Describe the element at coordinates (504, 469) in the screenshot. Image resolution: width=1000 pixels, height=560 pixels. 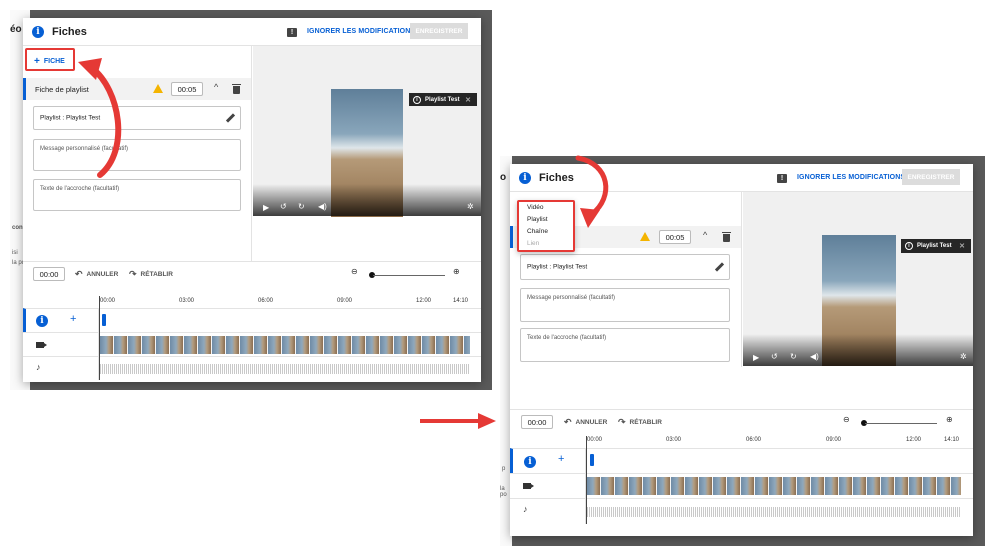
I see `background-text: p` at that location.